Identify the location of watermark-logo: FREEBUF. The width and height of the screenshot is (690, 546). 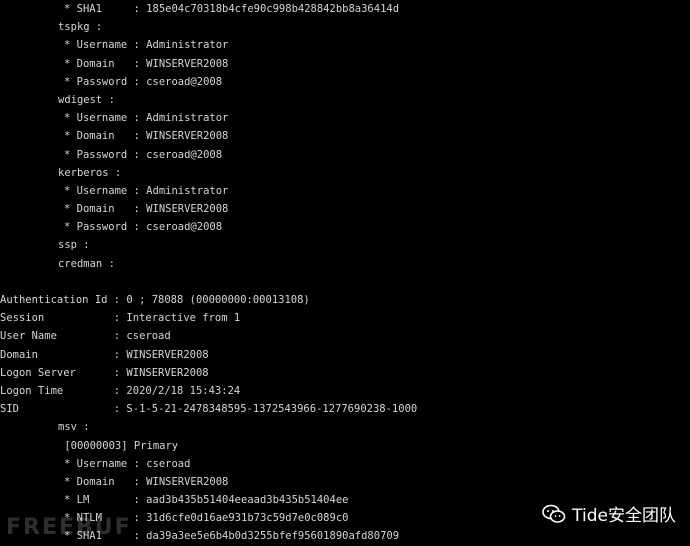
(69, 527).